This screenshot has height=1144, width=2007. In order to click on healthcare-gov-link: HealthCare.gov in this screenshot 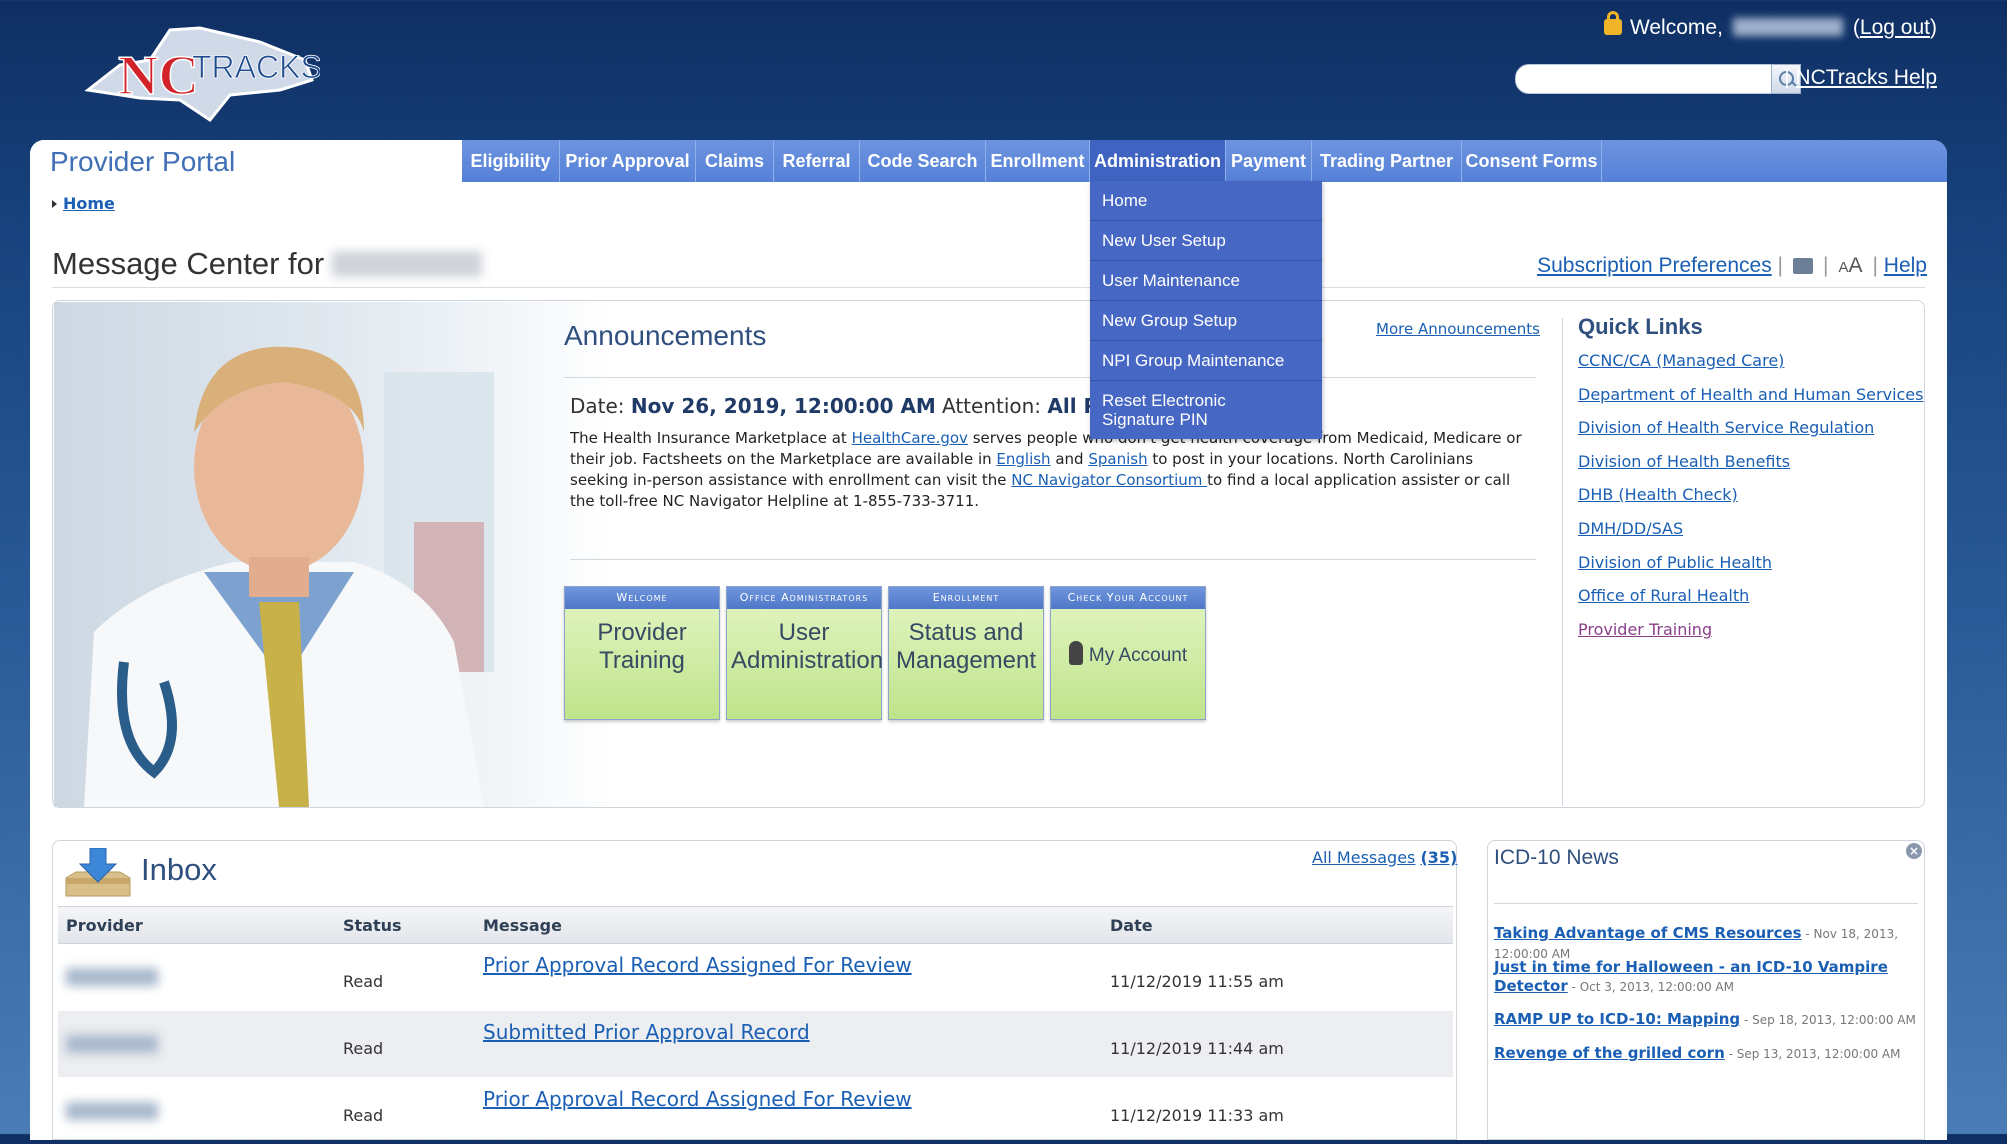, I will do `click(910, 438)`.